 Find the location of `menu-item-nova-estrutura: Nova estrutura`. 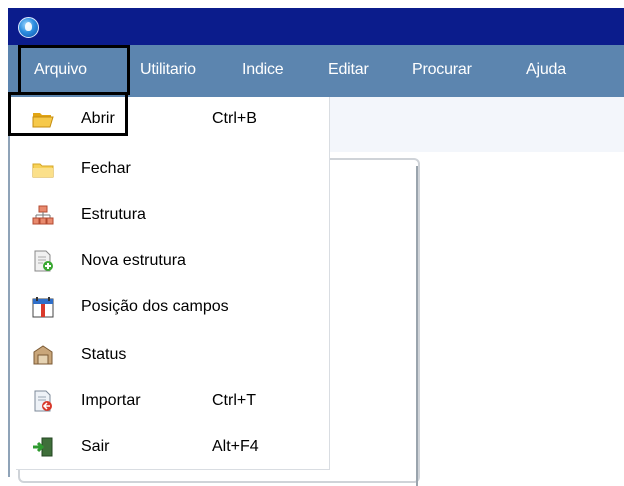

menu-item-nova-estrutura: Nova estrutura is located at coordinates (172, 261).